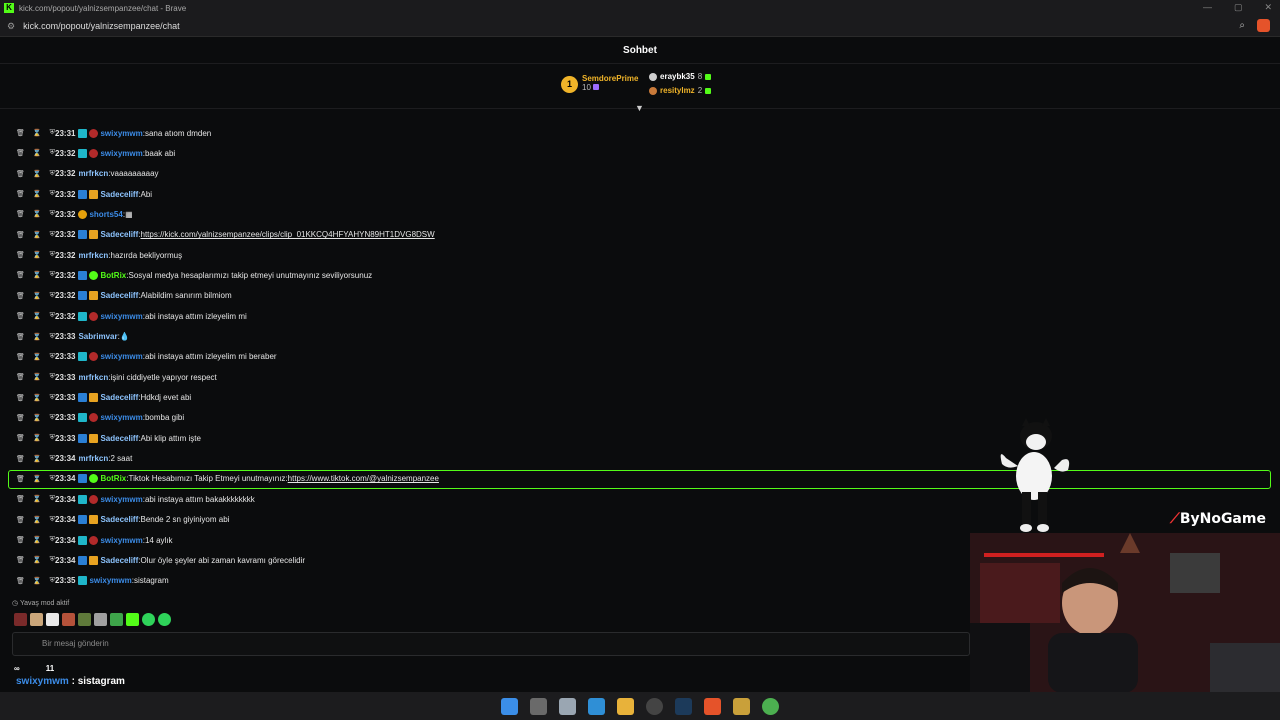 This screenshot has width=1280, height=720. What do you see at coordinates (680, 90) in the screenshot?
I see `leaderboard-third: resitylmz 2` at bounding box center [680, 90].